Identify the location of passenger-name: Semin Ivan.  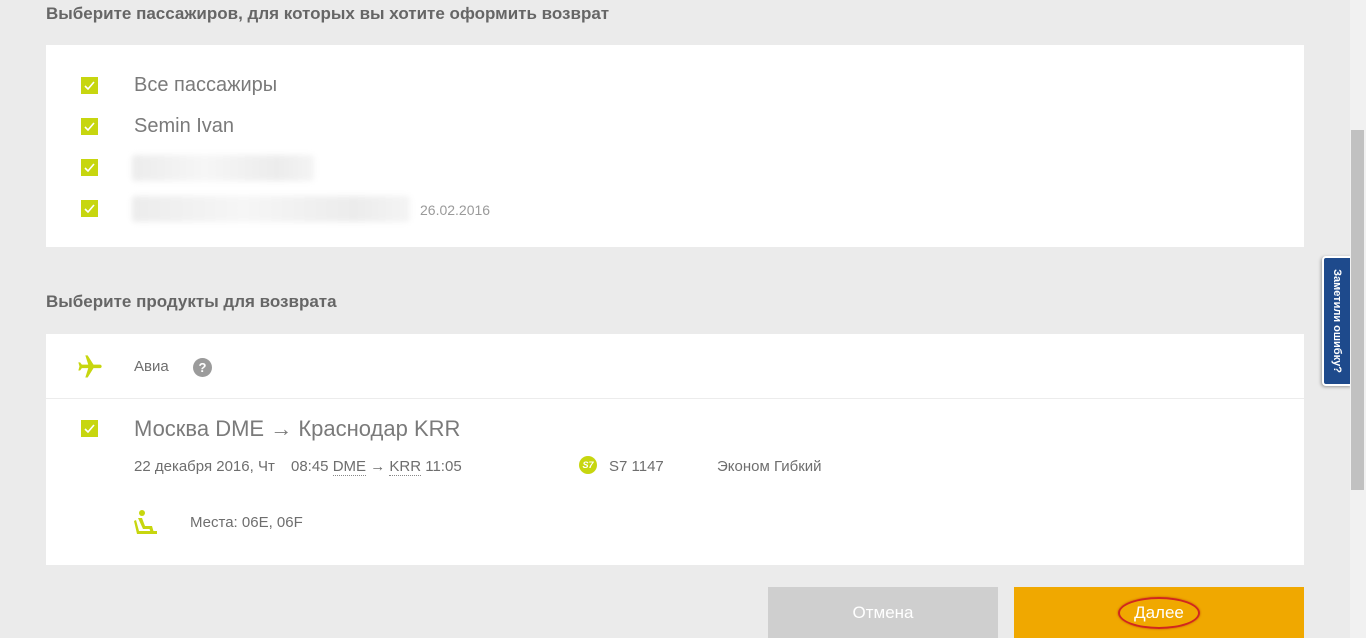
(184, 126).